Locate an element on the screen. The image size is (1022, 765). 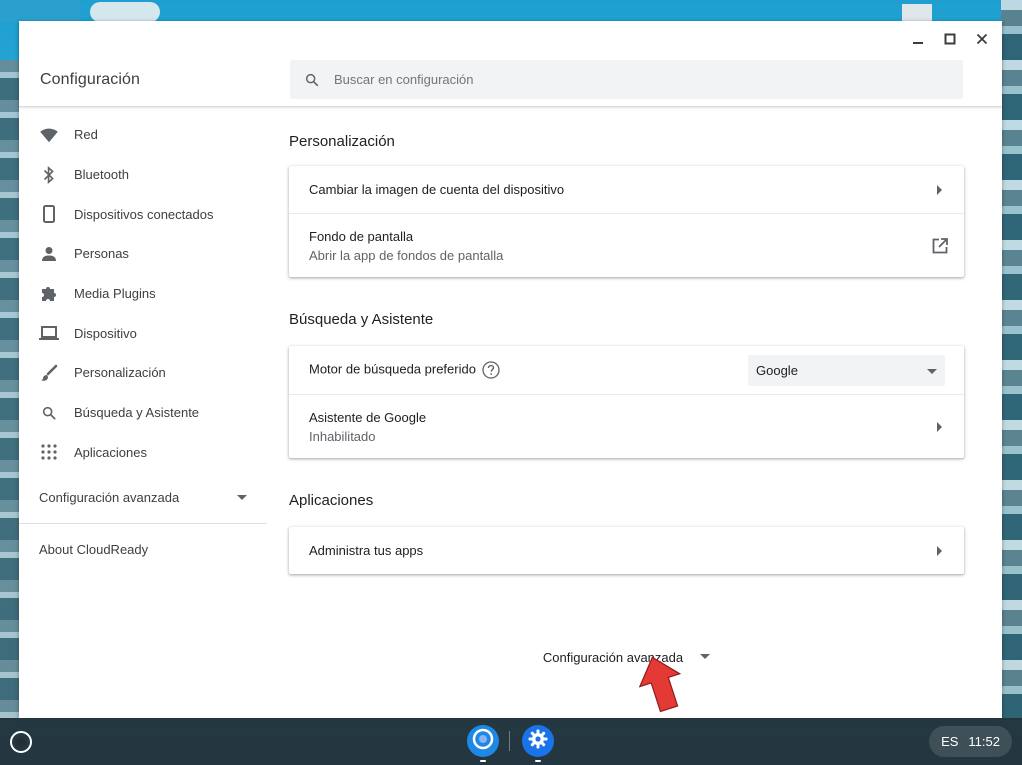
settings-header: Configuración is located at coordinates (510, 64).